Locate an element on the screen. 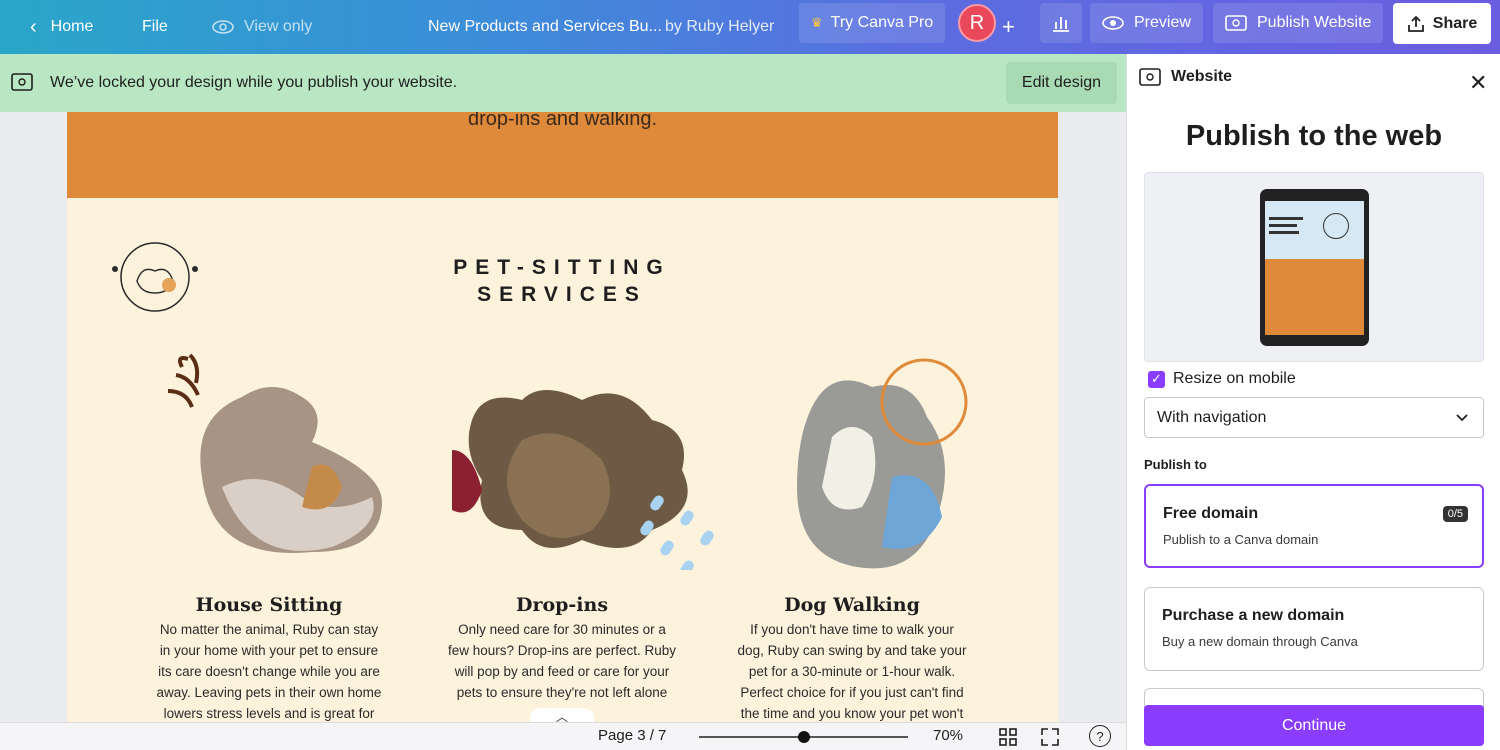  panel-header-label: Website is located at coordinates (1202, 76).